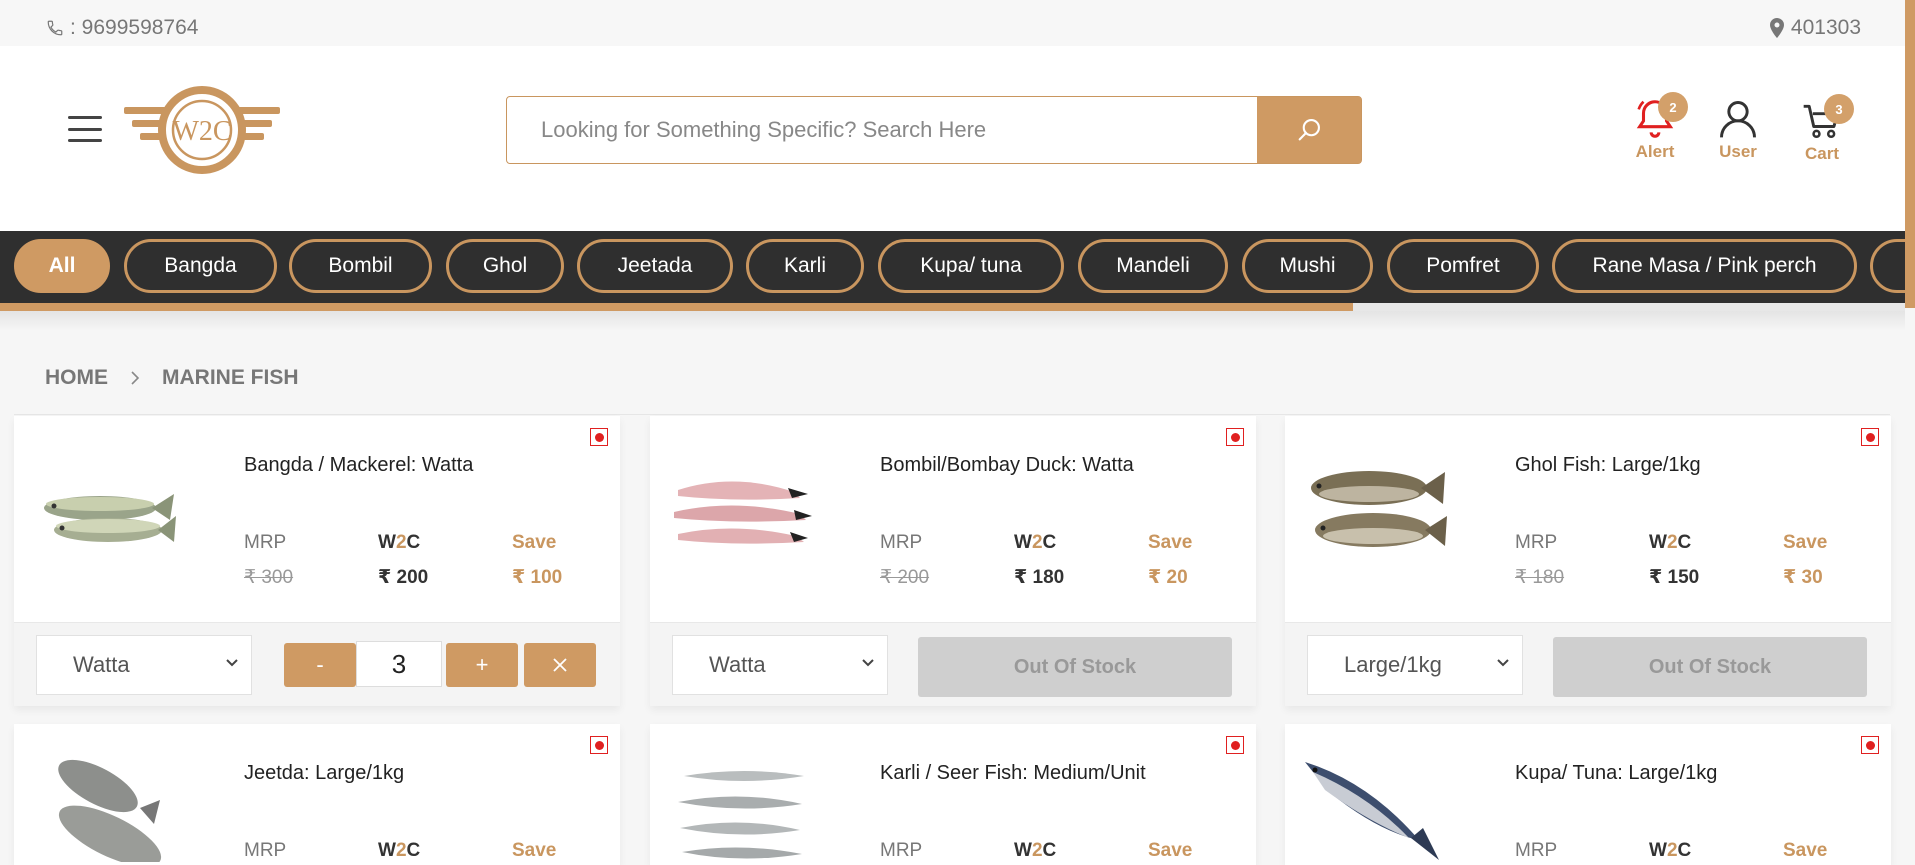 This screenshot has height=865, width=1915. Describe the element at coordinates (1540, 577) in the screenshot. I see `mrp-value: ₹ 180` at that location.